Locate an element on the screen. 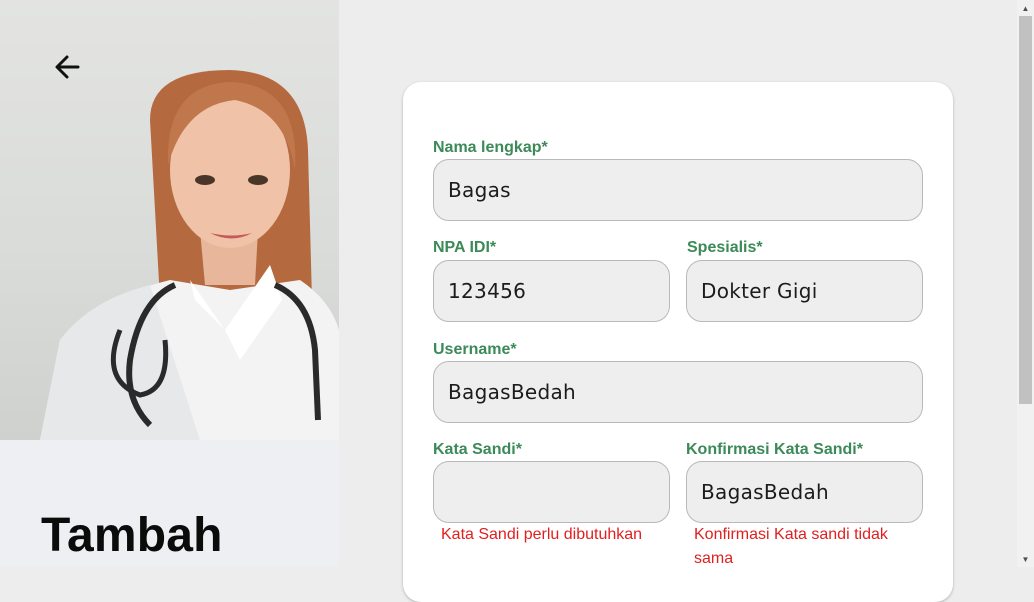  back-button is located at coordinates (67, 67).